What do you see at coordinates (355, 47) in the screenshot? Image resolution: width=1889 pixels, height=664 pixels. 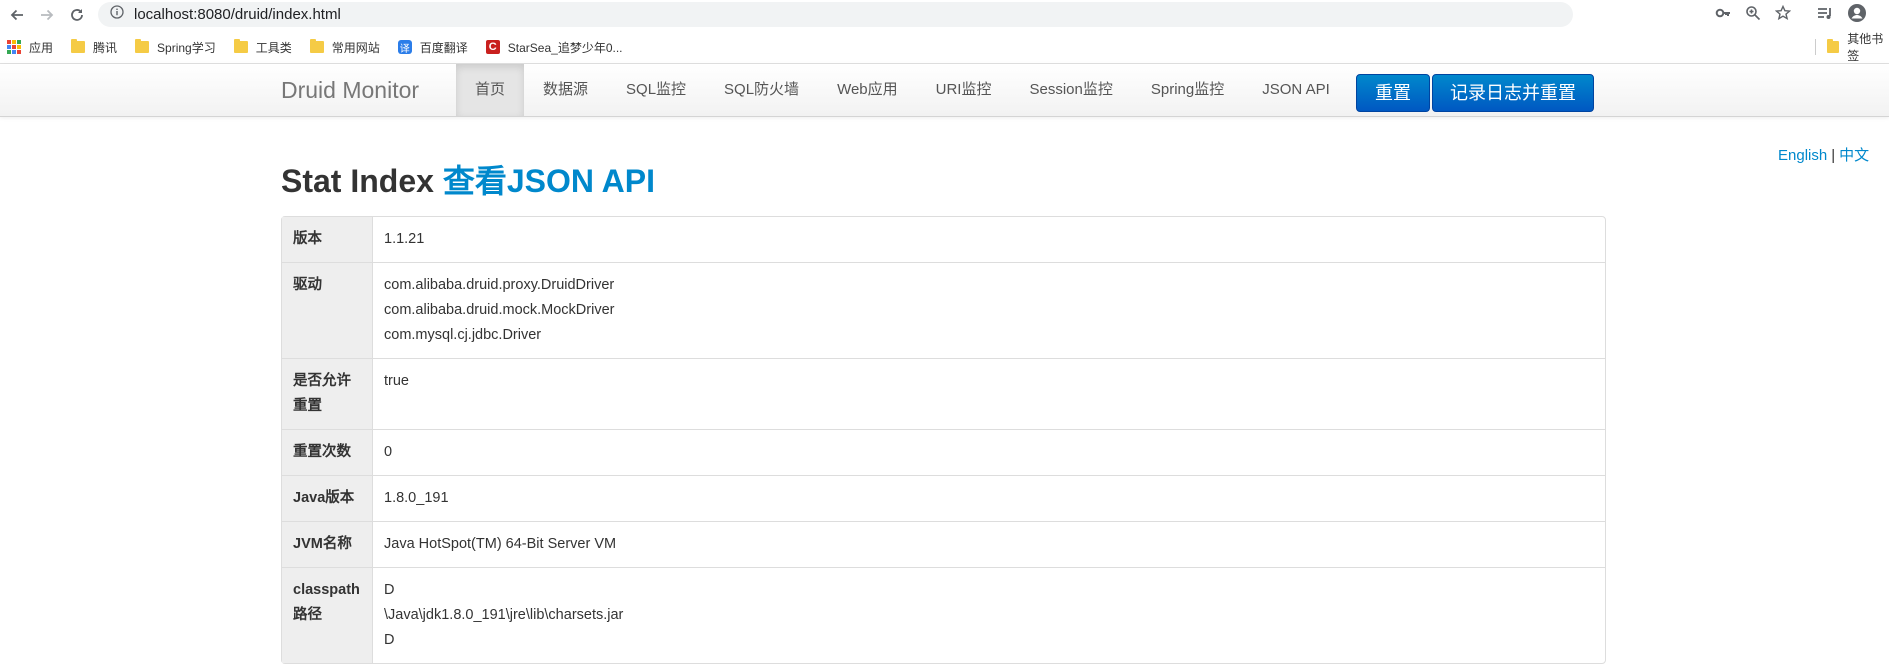 I see `bookmark-label: 常用网站` at bounding box center [355, 47].